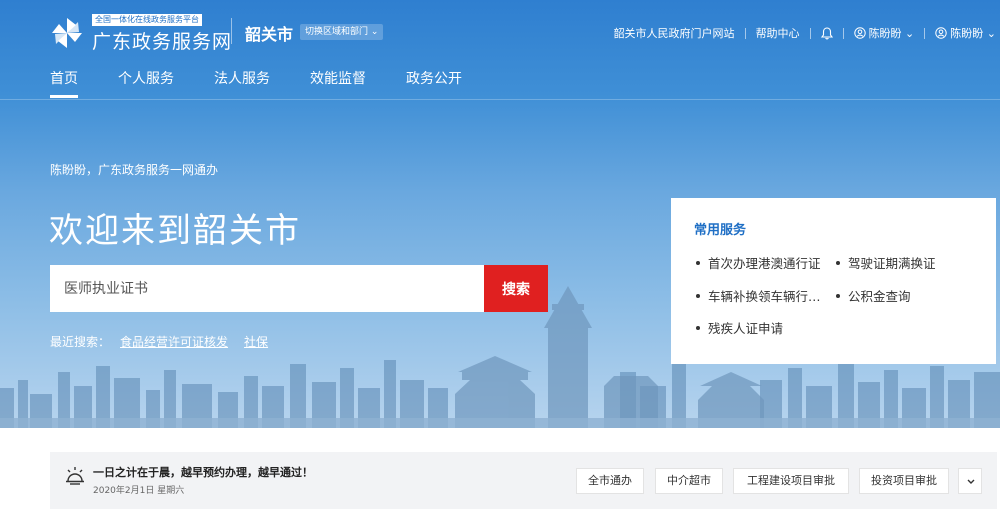 The width and height of the screenshot is (1000, 517). What do you see at coordinates (139, 491) in the screenshot?
I see `notice-date: 2020年2月1日 星期六` at bounding box center [139, 491].